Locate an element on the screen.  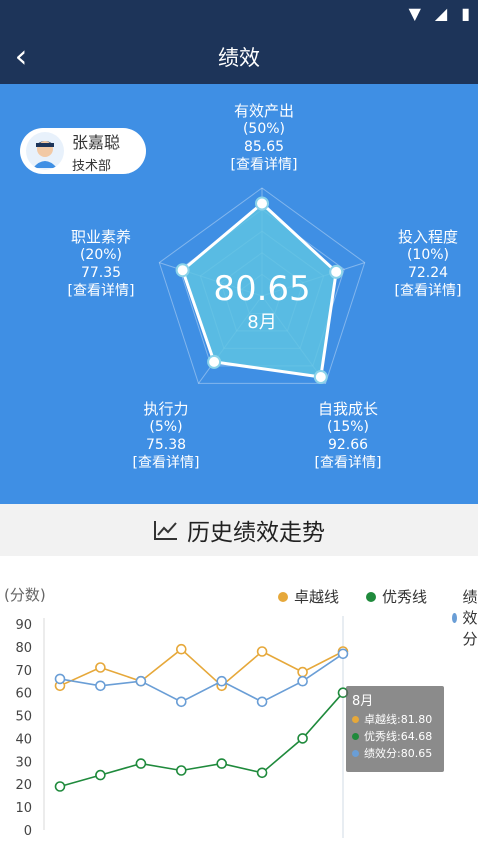
status-bar: ▼ ◢ ▮ is located at coordinates (239, 15).